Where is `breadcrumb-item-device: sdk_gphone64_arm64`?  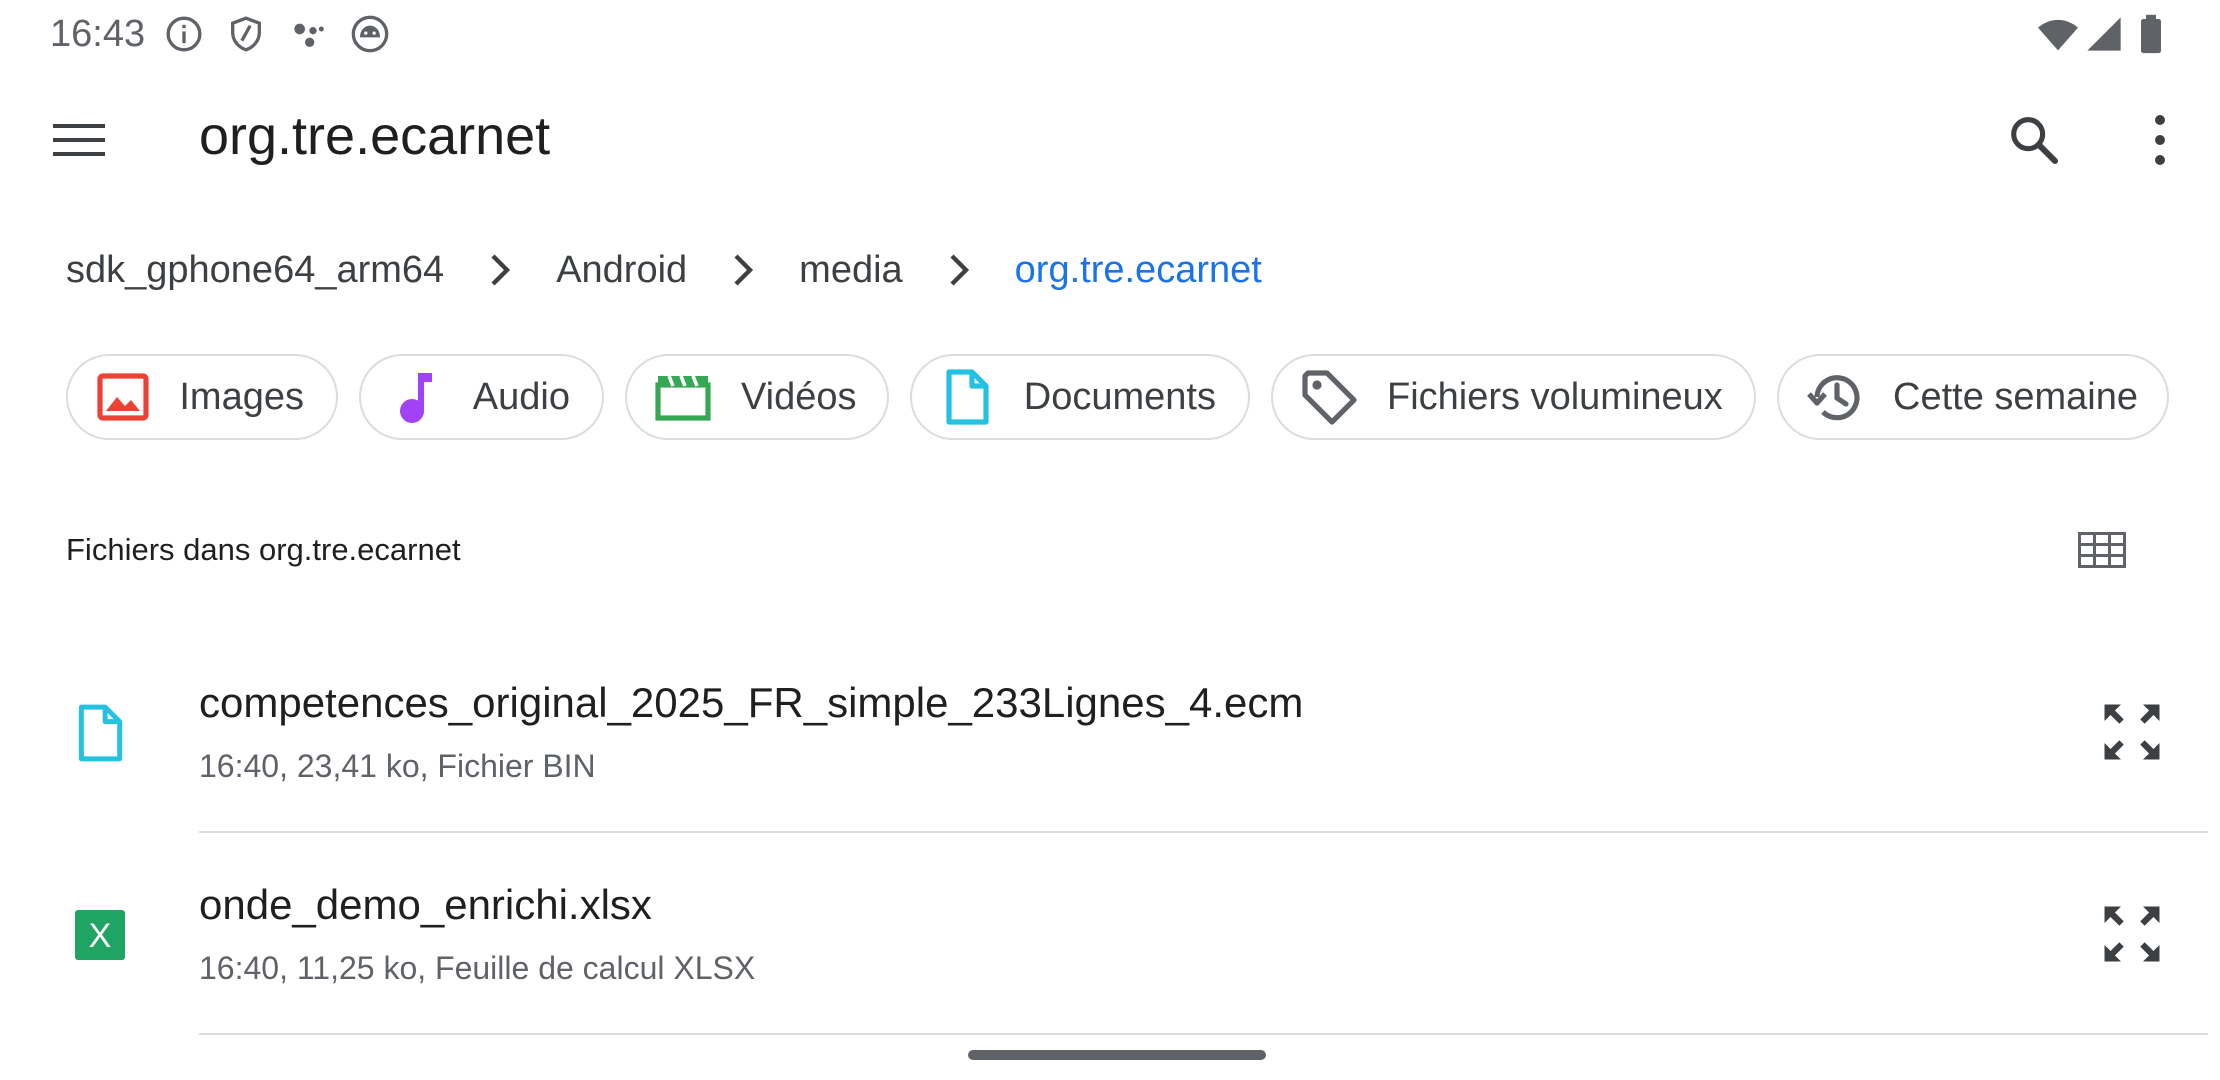
breadcrumb-item-device: sdk_gphone64_arm64 is located at coordinates (255, 270).